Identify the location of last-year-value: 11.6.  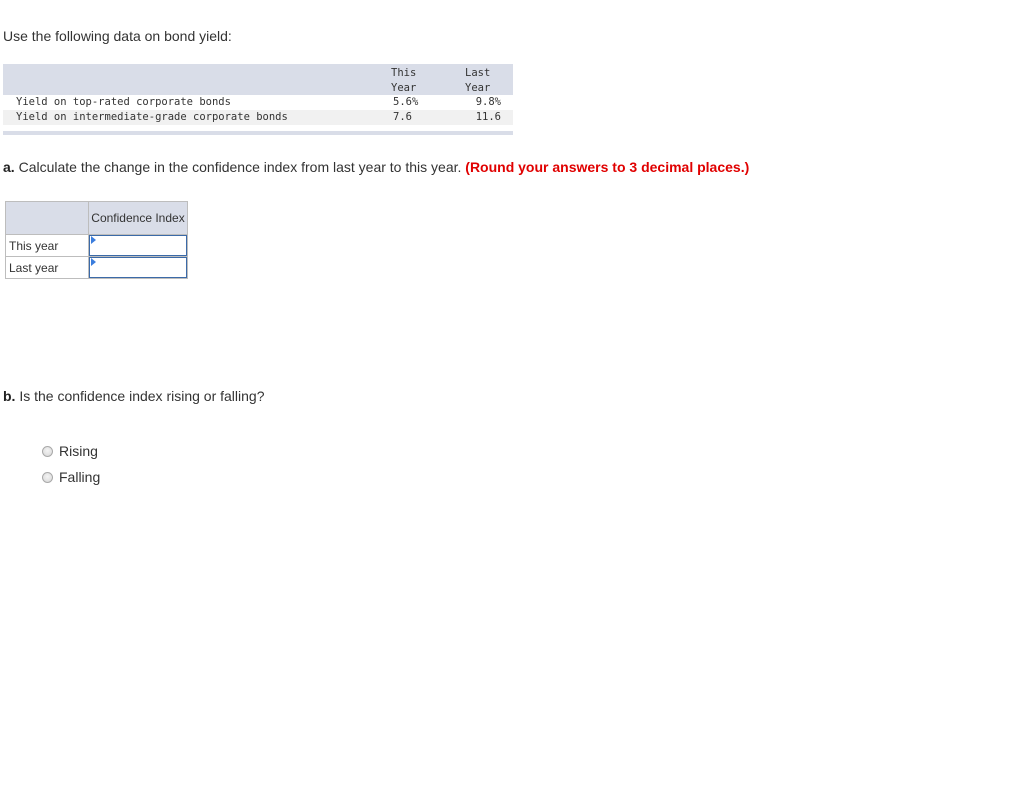
(488, 117).